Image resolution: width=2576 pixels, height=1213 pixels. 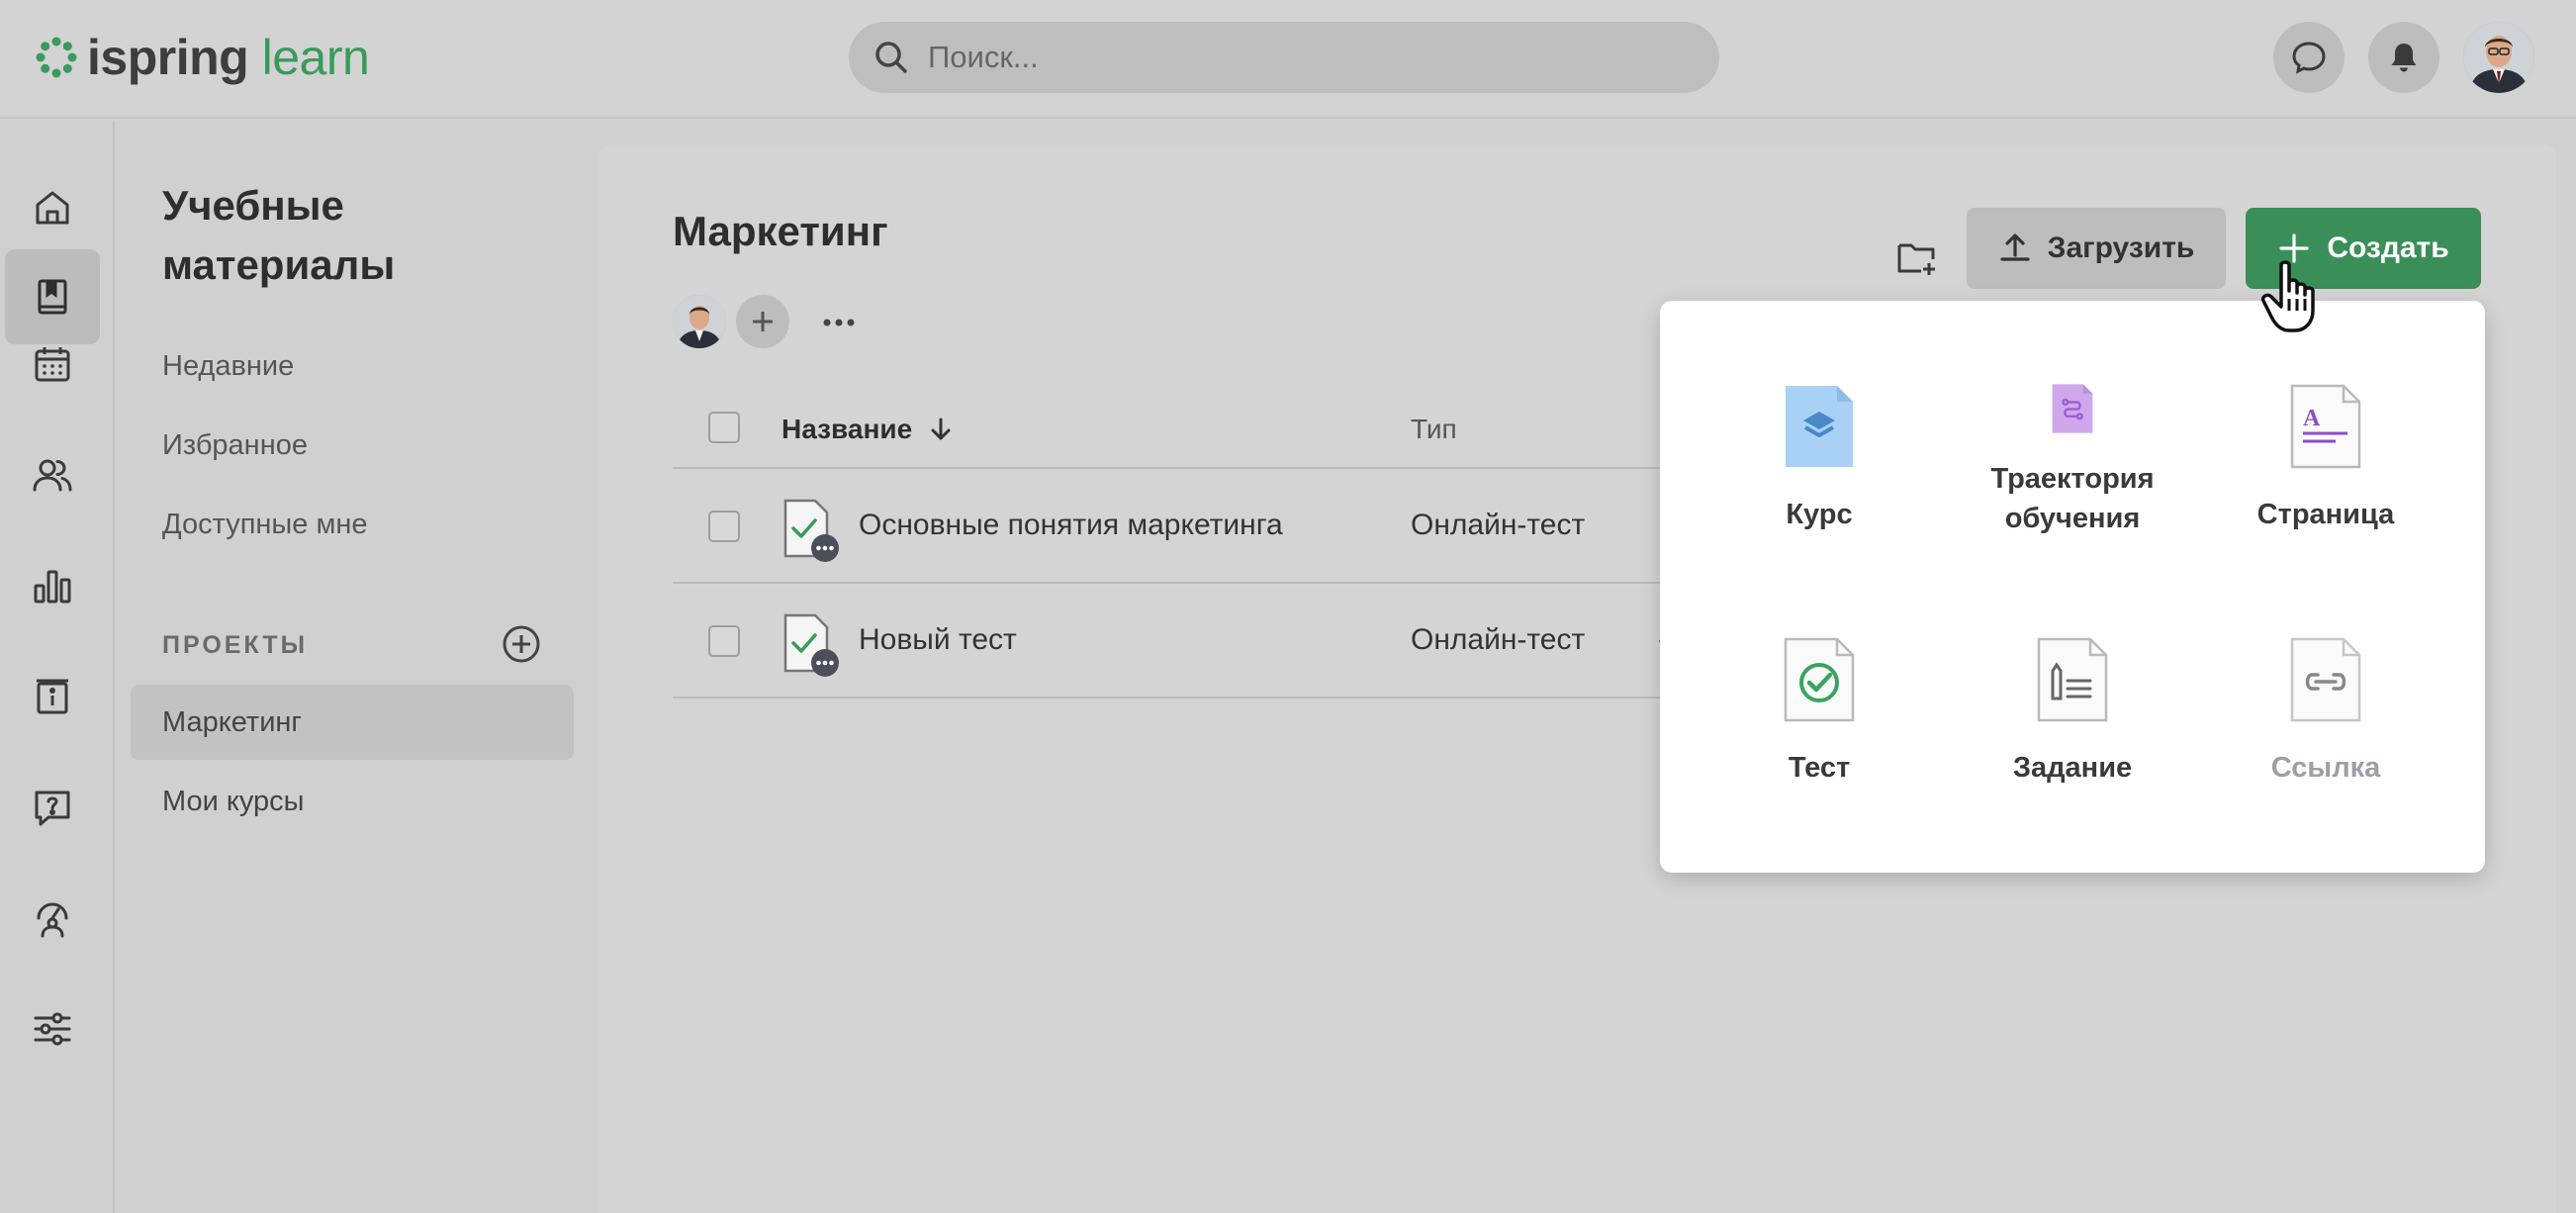 What do you see at coordinates (53, 297) in the screenshot?
I see `book-icon` at bounding box center [53, 297].